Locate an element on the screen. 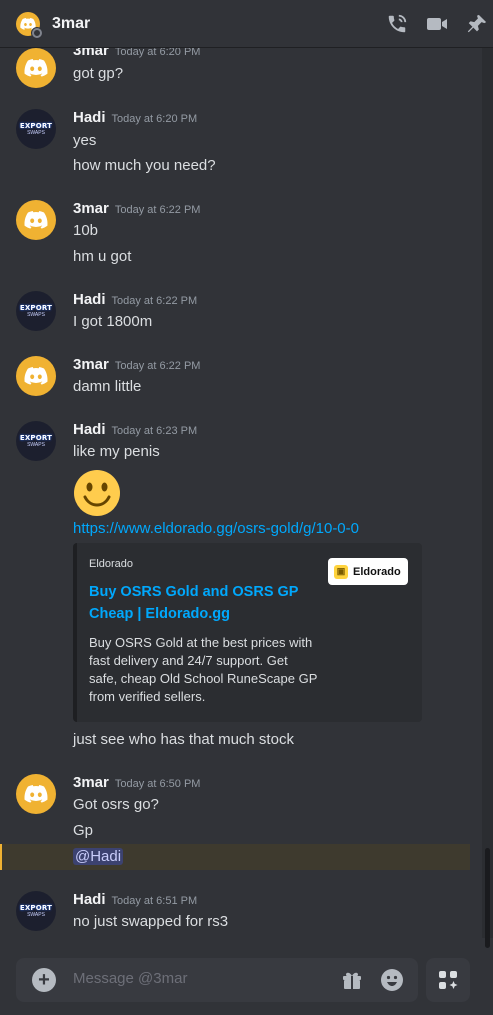 The width and height of the screenshot is (493, 1015). channel-header: 3mar is located at coordinates (246, 24).